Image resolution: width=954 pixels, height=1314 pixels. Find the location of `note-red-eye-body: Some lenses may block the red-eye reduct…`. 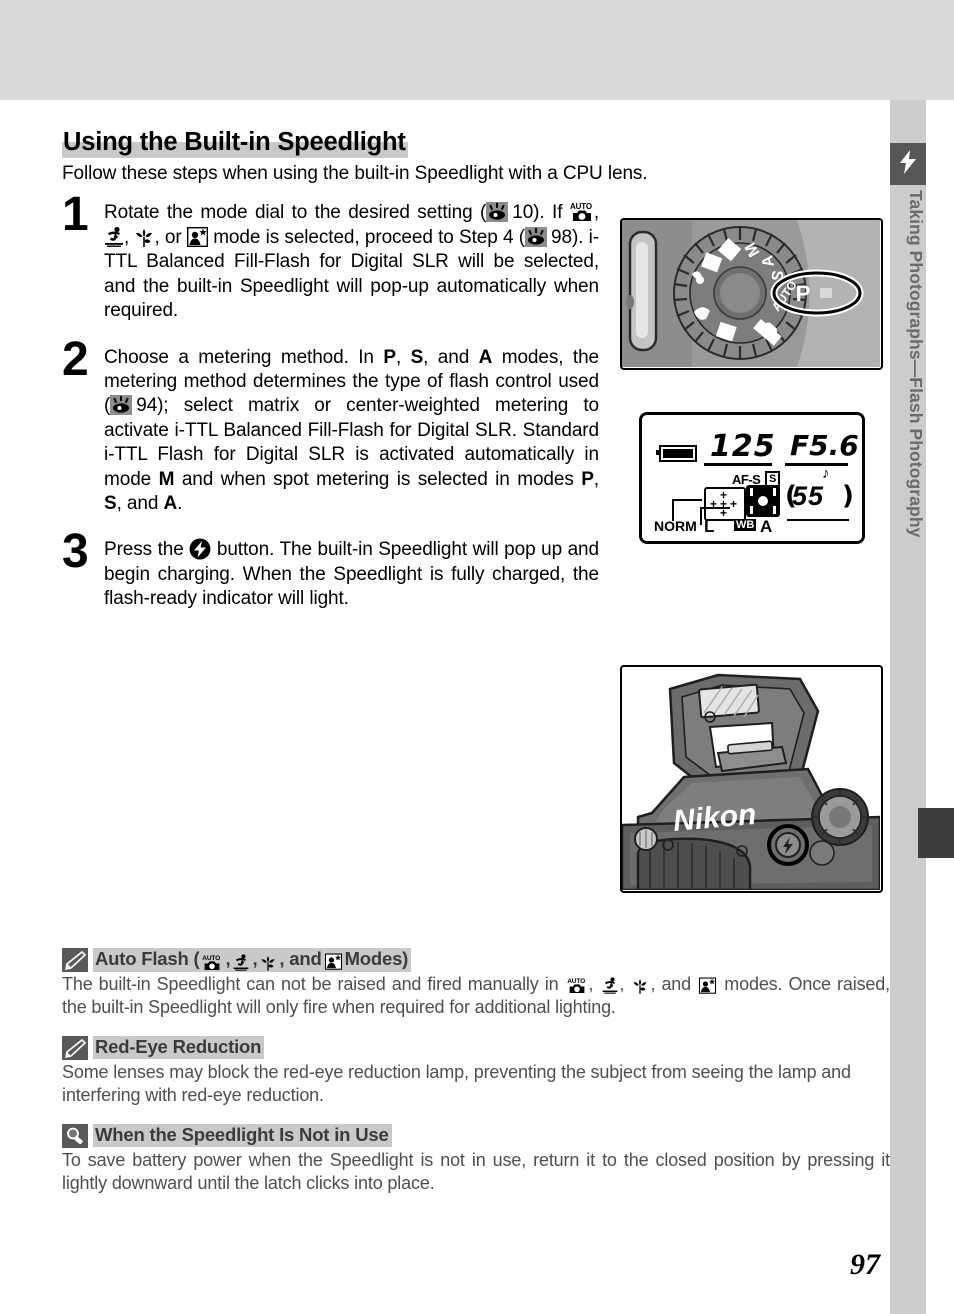

note-red-eye-body: Some lenses may block the red-eye reduct… is located at coordinates (456, 1083).